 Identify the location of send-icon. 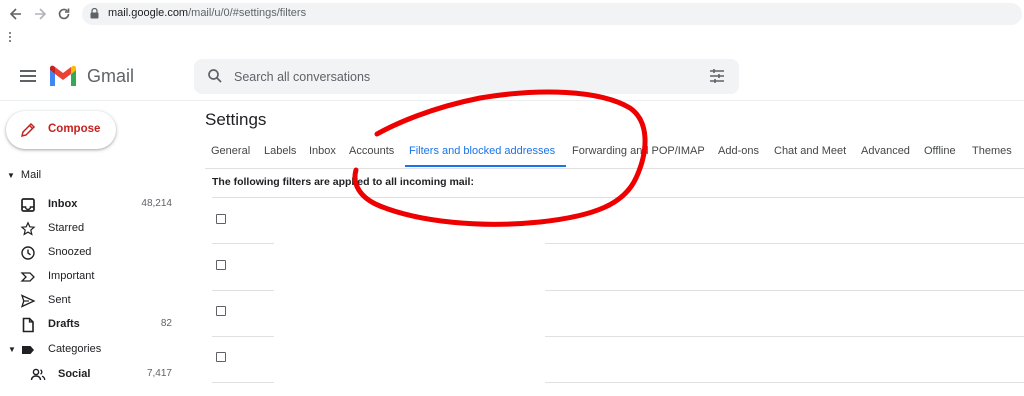
(28, 301).